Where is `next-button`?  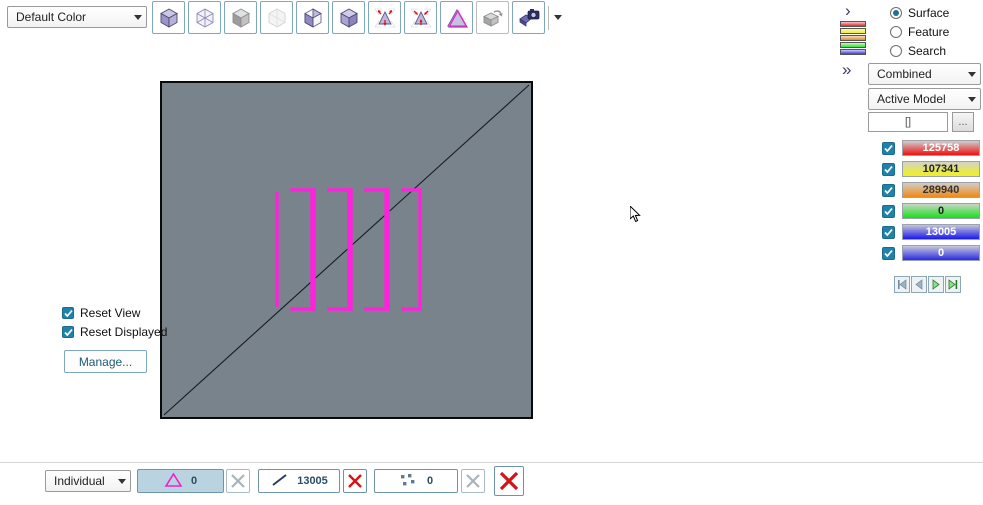 next-button is located at coordinates (936, 284).